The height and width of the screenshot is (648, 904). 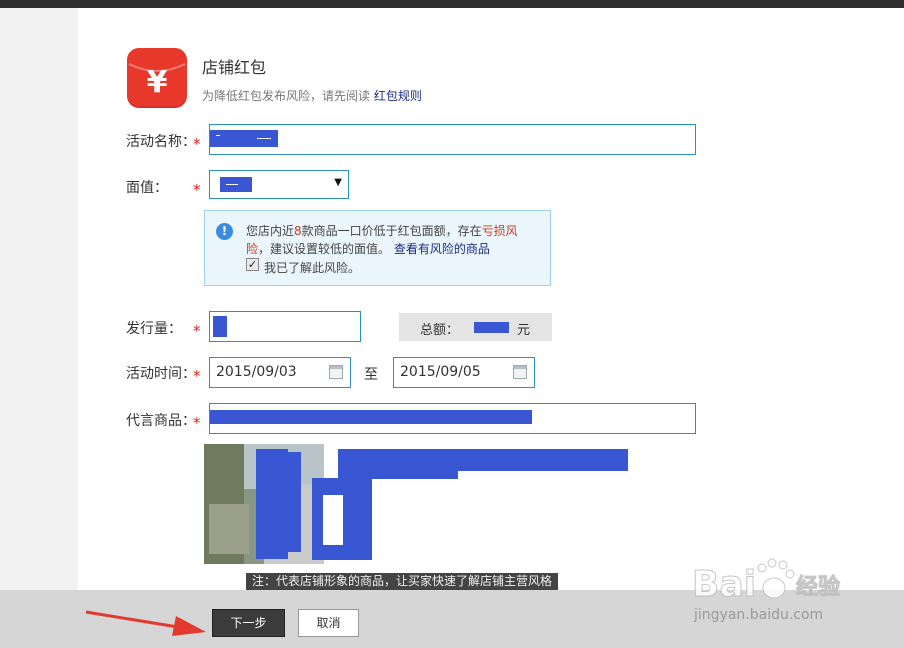 I want to click on end-date-input: 2015/09/05, so click(x=464, y=372).